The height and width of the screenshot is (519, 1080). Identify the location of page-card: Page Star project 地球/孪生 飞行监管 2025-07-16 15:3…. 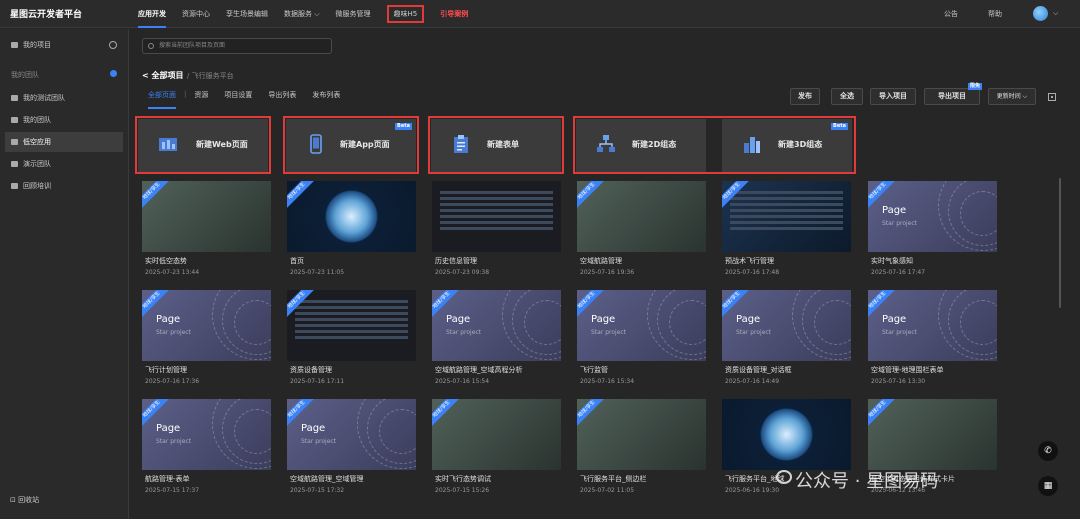
(641, 339).